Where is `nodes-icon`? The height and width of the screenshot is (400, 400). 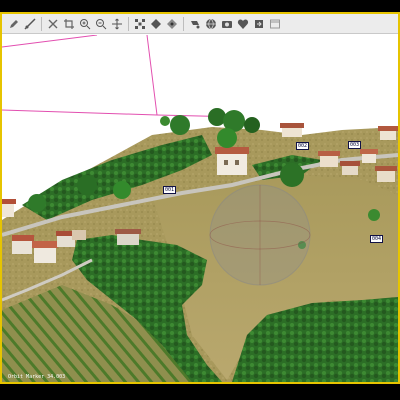 nodes-icon is located at coordinates (171, 23).